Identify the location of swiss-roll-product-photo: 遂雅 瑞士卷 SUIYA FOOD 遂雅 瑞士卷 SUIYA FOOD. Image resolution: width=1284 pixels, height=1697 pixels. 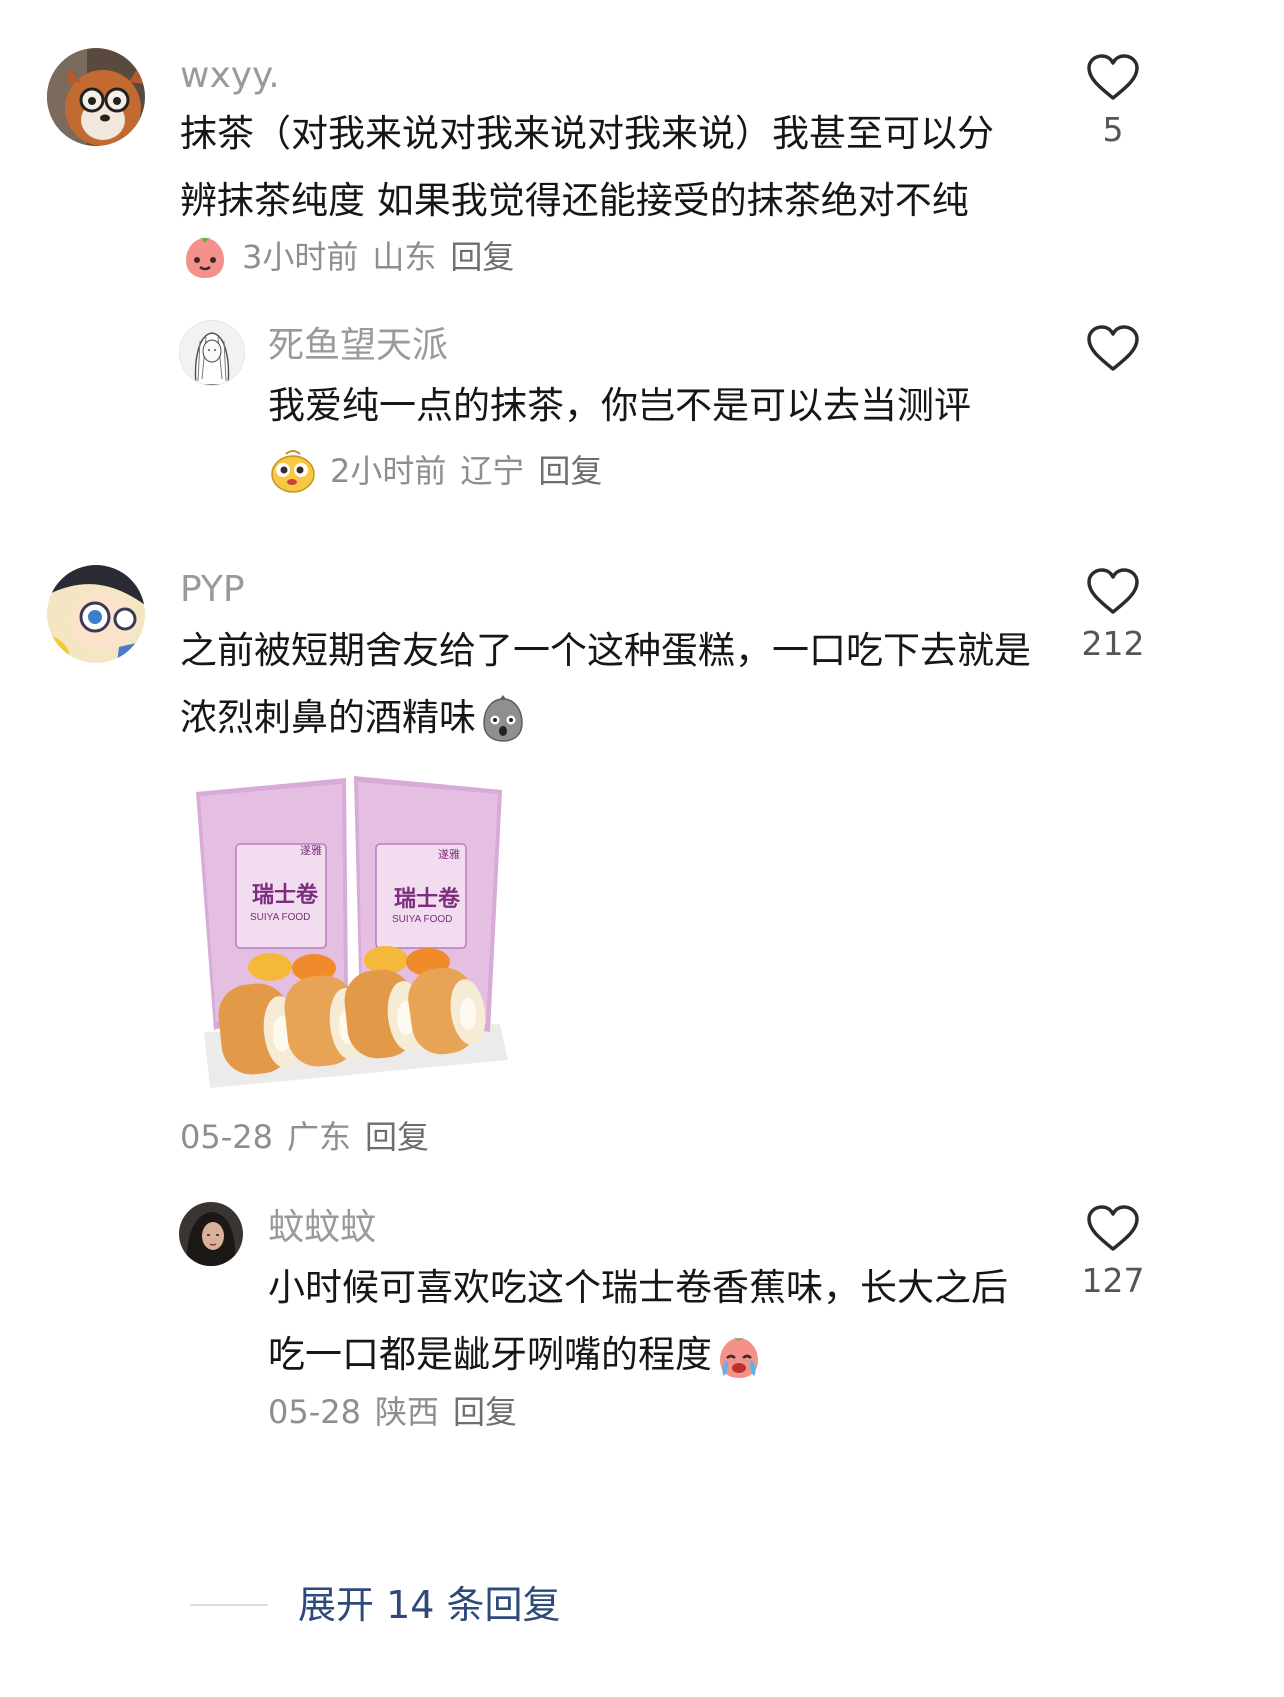
(352, 932).